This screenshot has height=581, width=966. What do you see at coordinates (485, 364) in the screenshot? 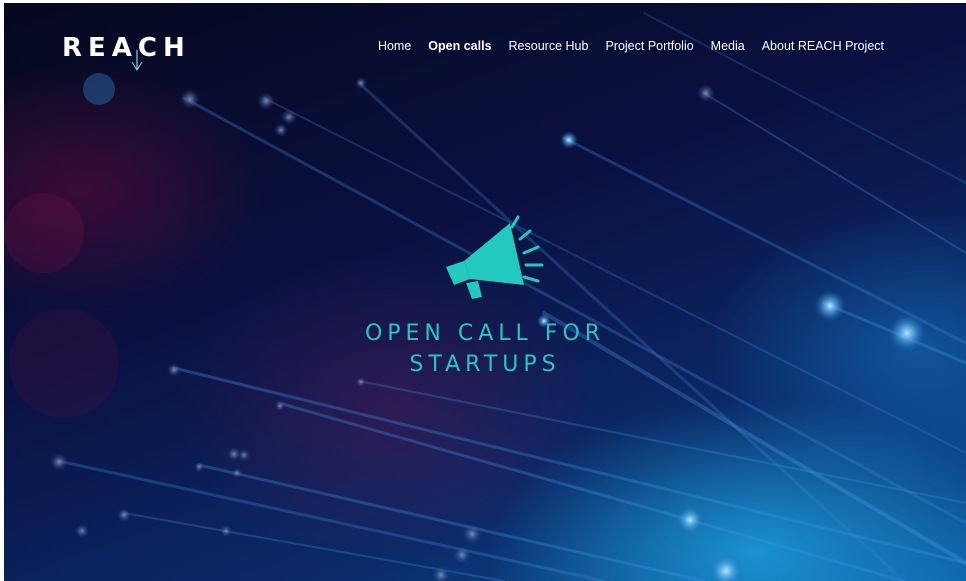
I see `hero-title-line2: STARTUPS` at bounding box center [485, 364].